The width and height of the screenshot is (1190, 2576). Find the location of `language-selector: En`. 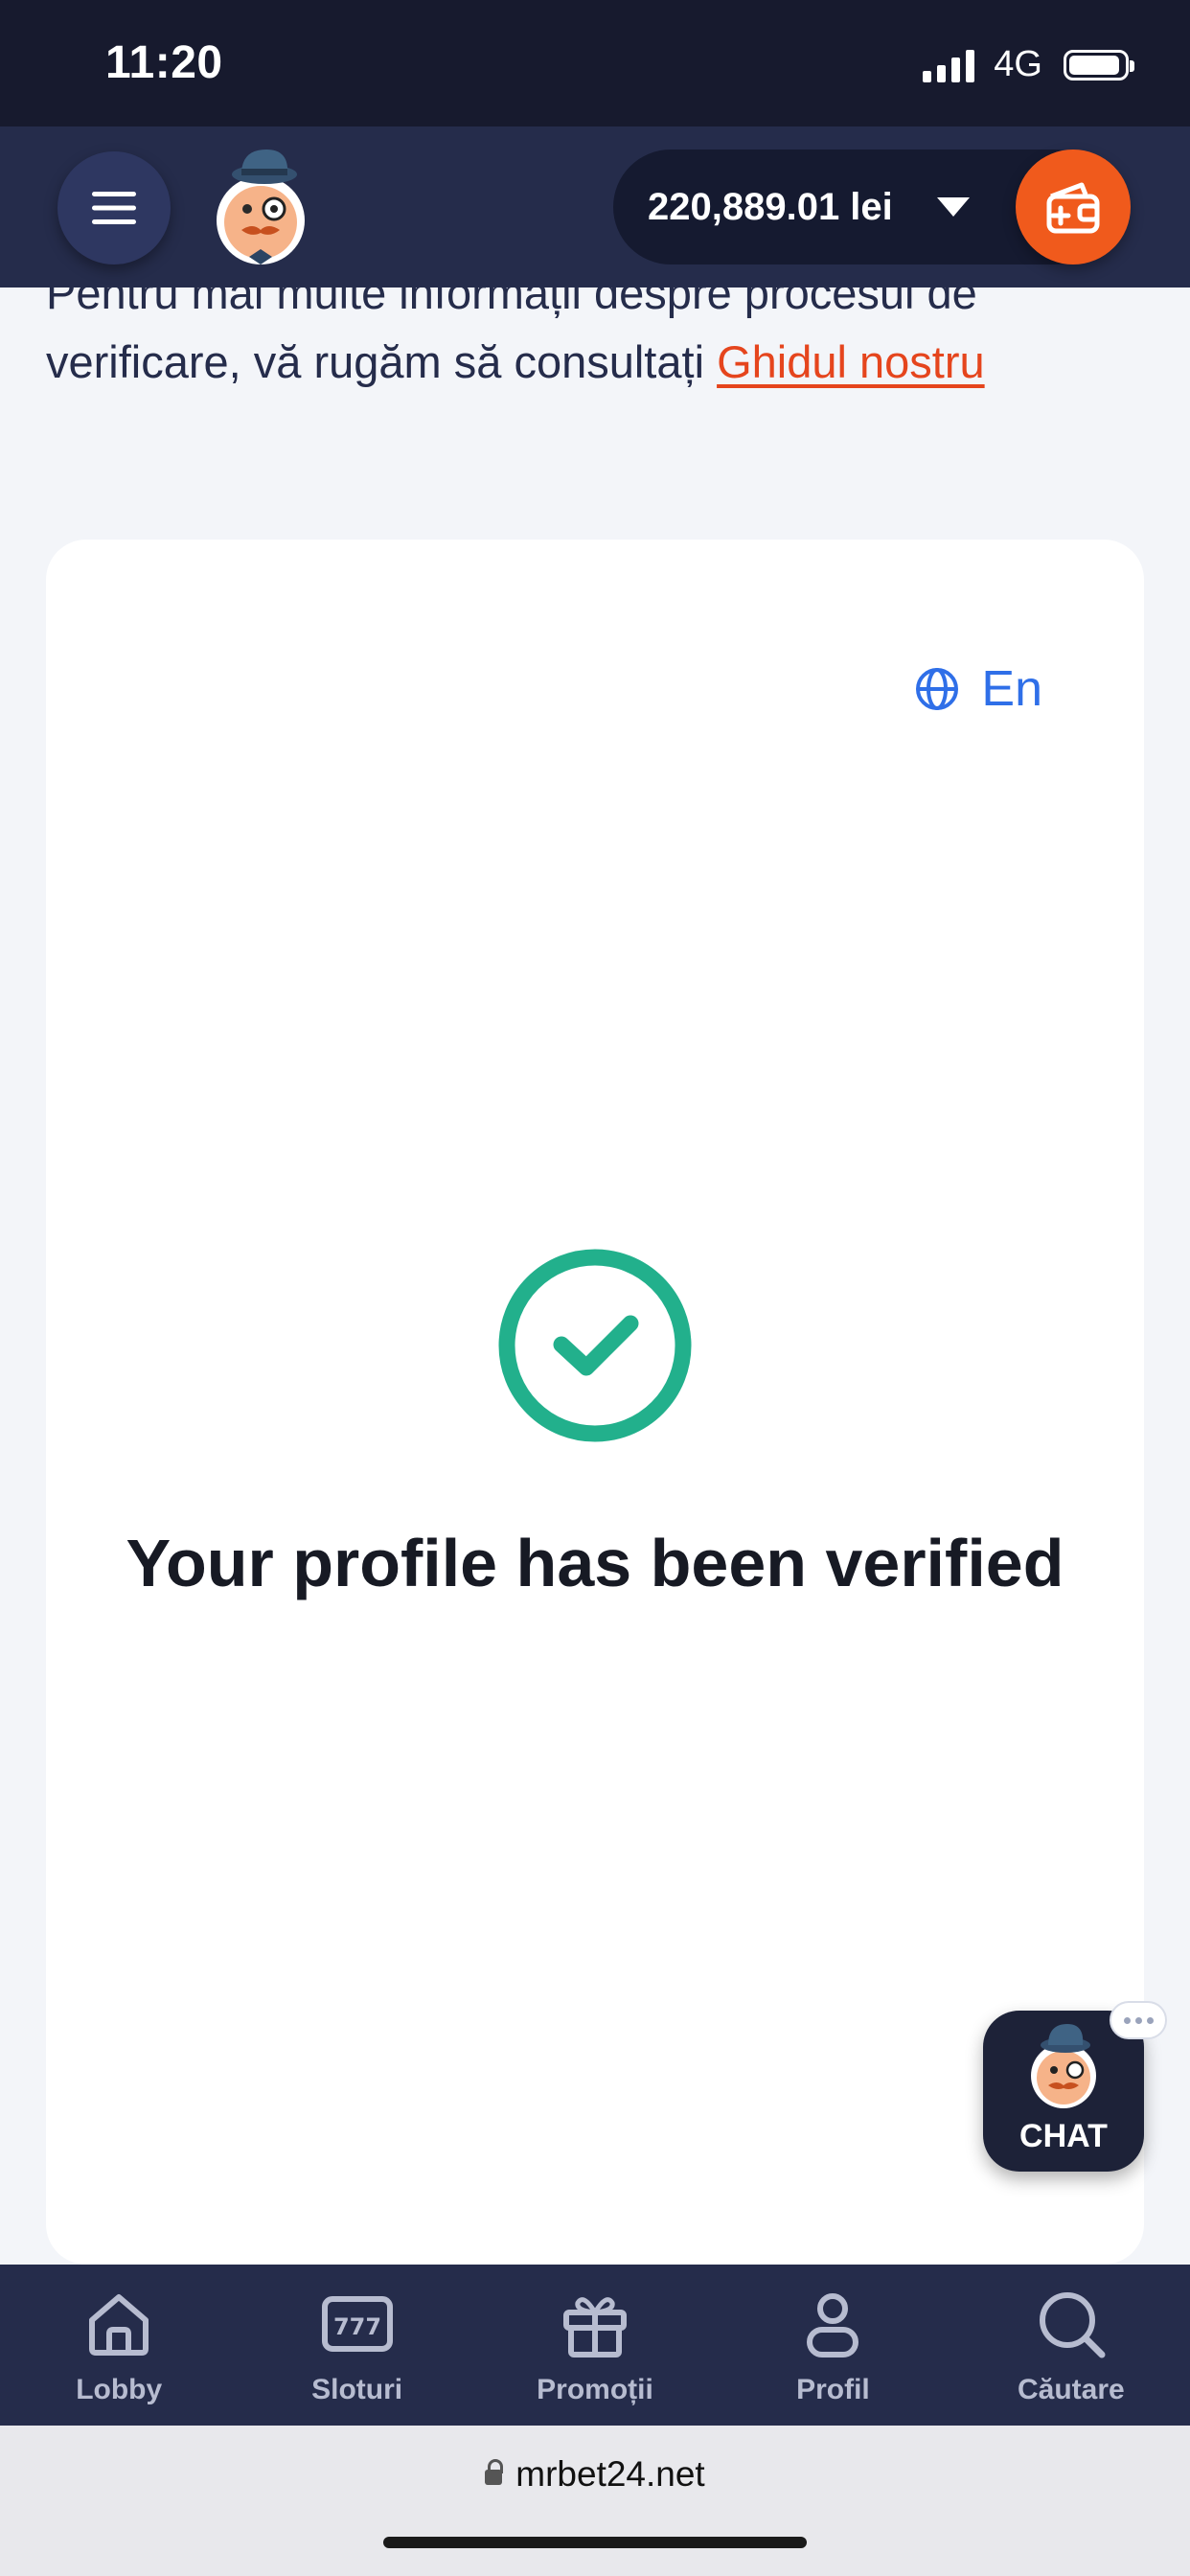

language-selector: En is located at coordinates (978, 689).